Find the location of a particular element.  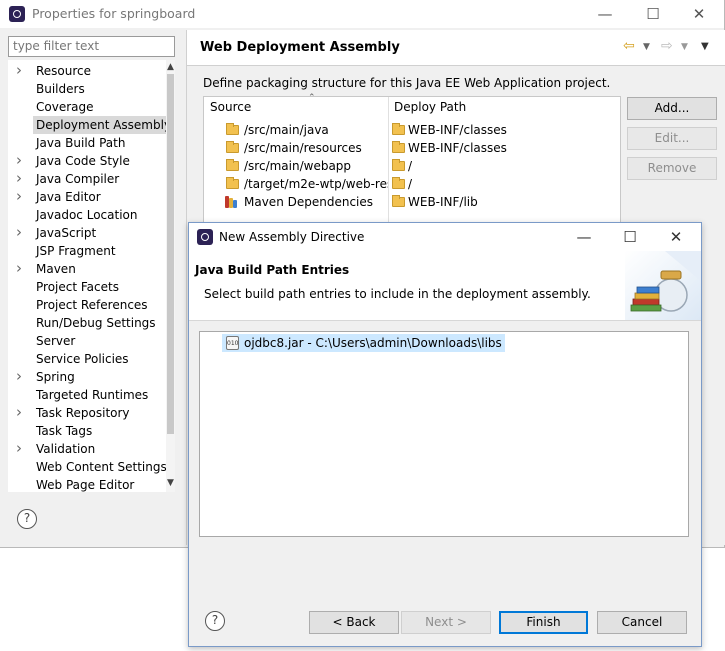

eclipse-app-icon is located at coordinates (205, 237).